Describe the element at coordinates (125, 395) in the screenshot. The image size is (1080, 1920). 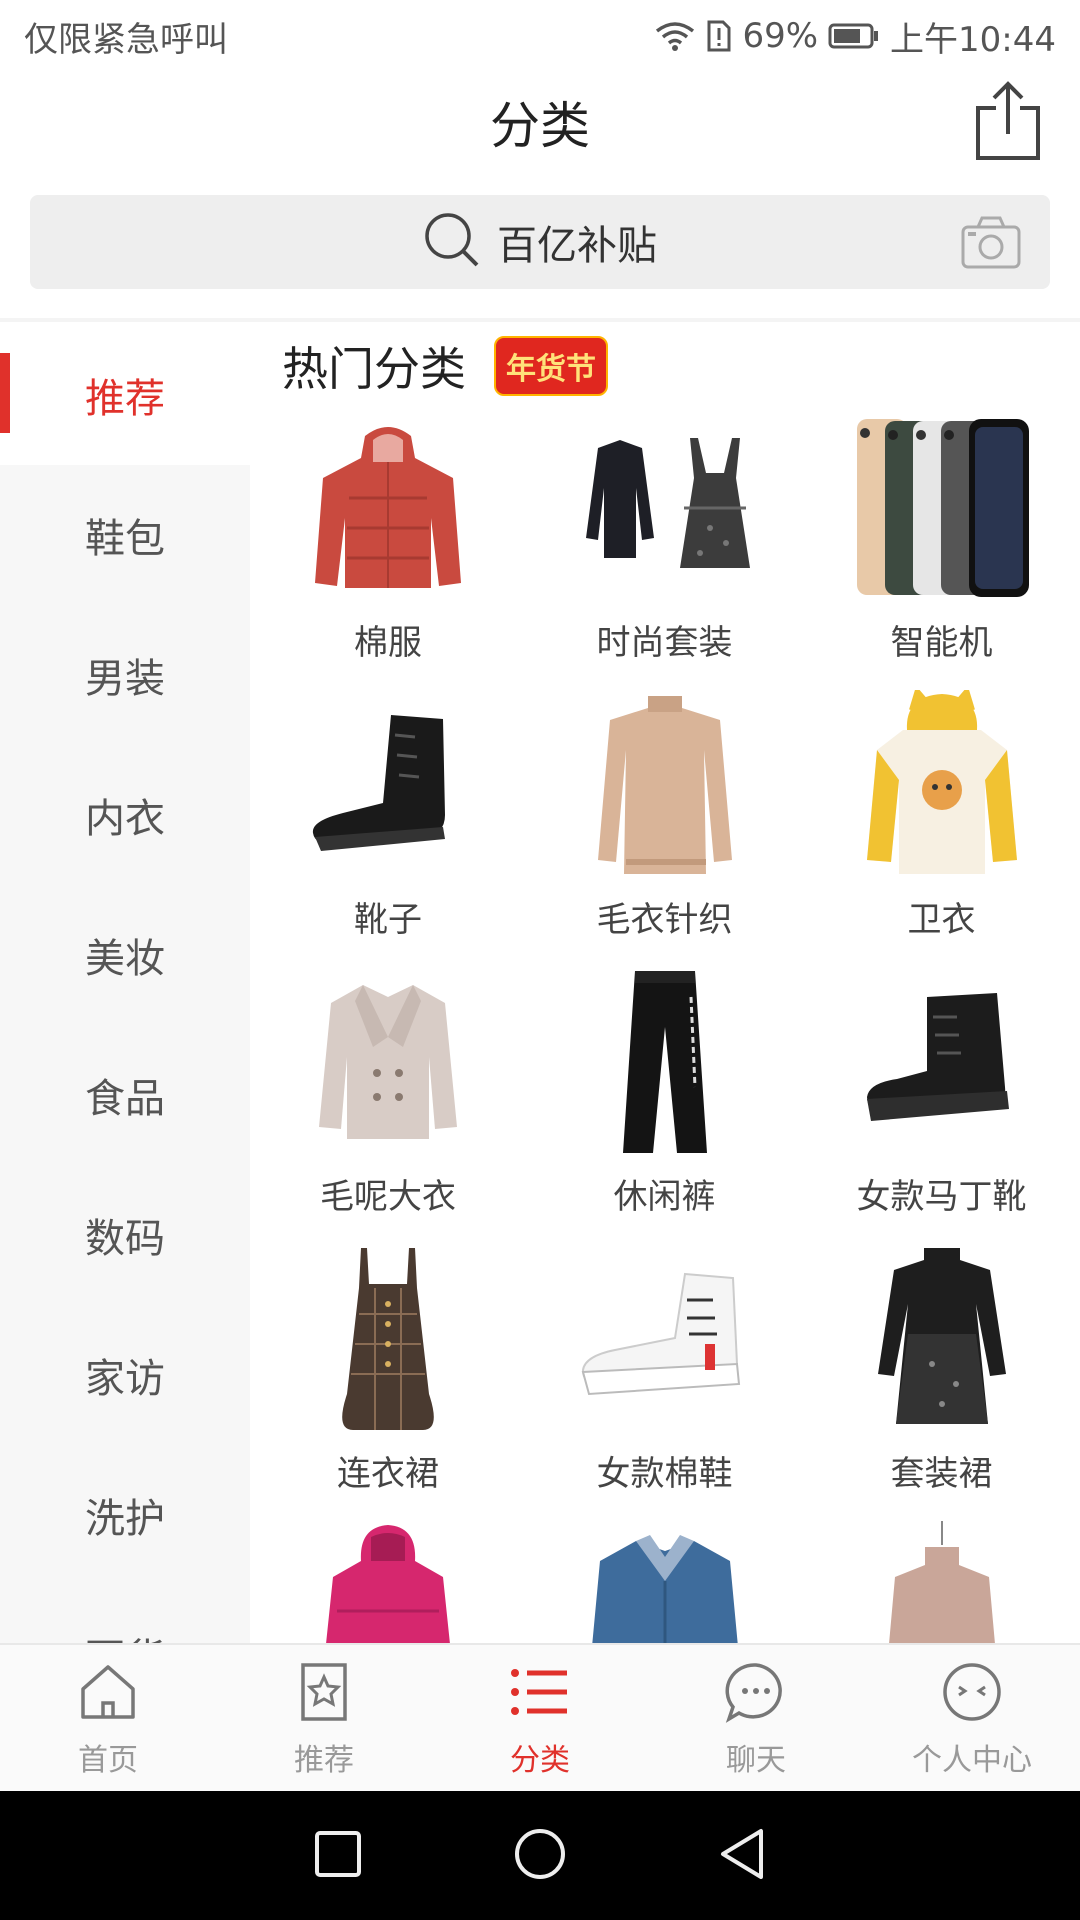
I see `sidebar-item-recommend: 推荐` at that location.